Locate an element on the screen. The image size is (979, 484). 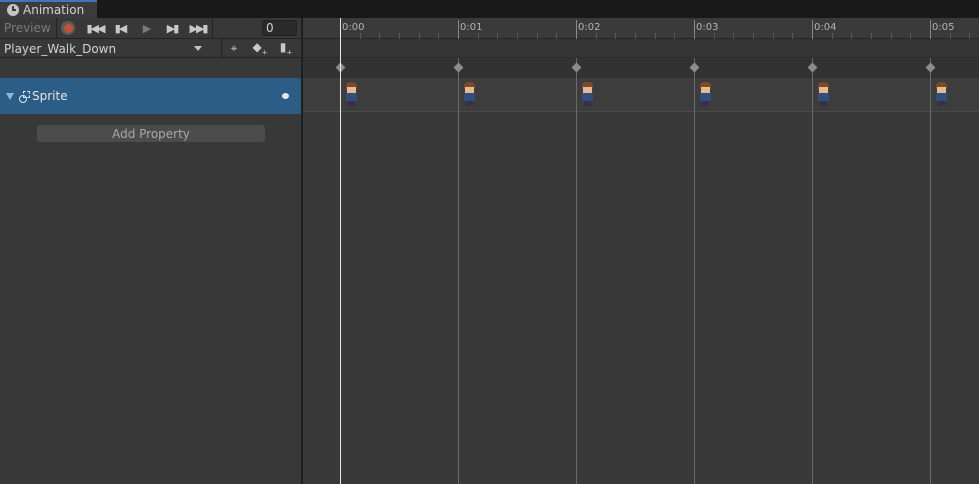
skip-to-end-icon: ▶▶▮ is located at coordinates (199, 28).